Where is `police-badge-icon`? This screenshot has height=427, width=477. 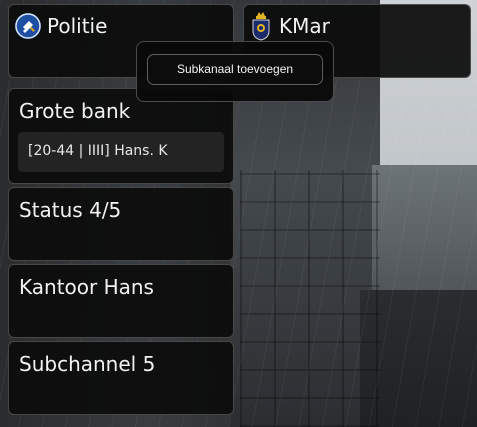
police-badge-icon is located at coordinates (28, 26).